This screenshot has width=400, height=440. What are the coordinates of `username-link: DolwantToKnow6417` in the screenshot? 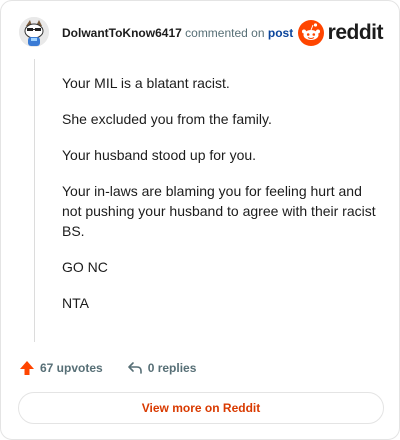 It's located at (122, 33).